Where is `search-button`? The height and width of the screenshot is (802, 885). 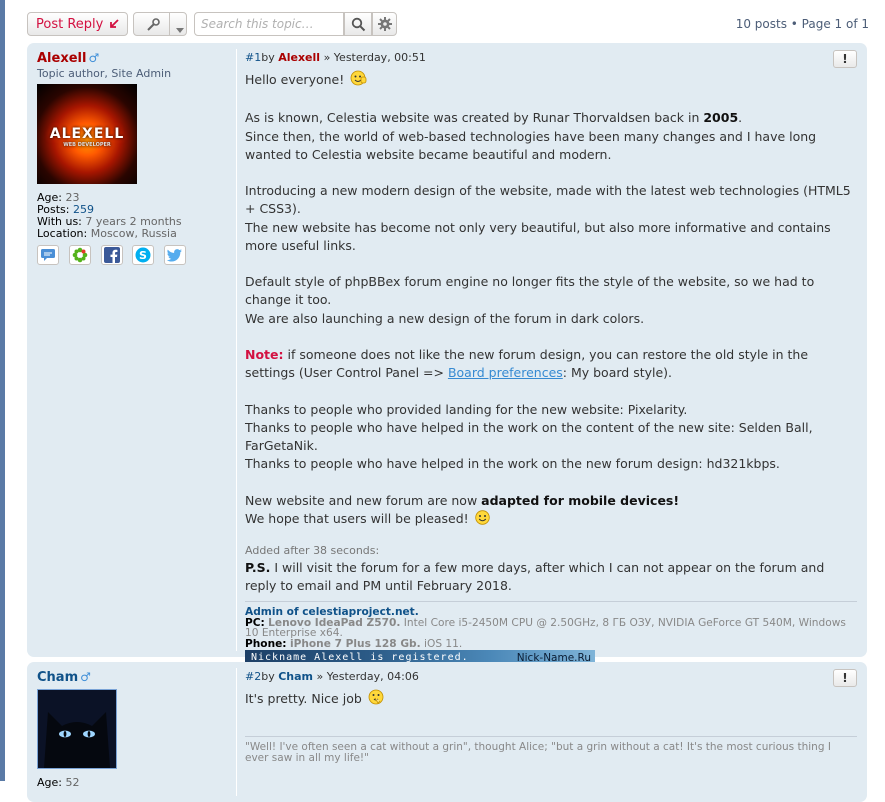 search-button is located at coordinates (358, 24).